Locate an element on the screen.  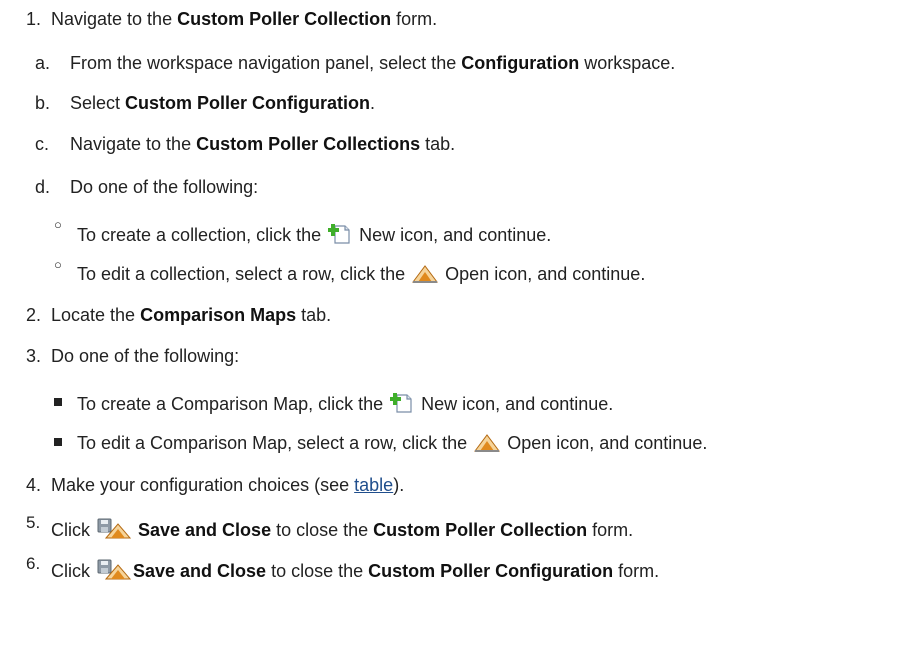
step-number: 1. is located at coordinates (34, 19).